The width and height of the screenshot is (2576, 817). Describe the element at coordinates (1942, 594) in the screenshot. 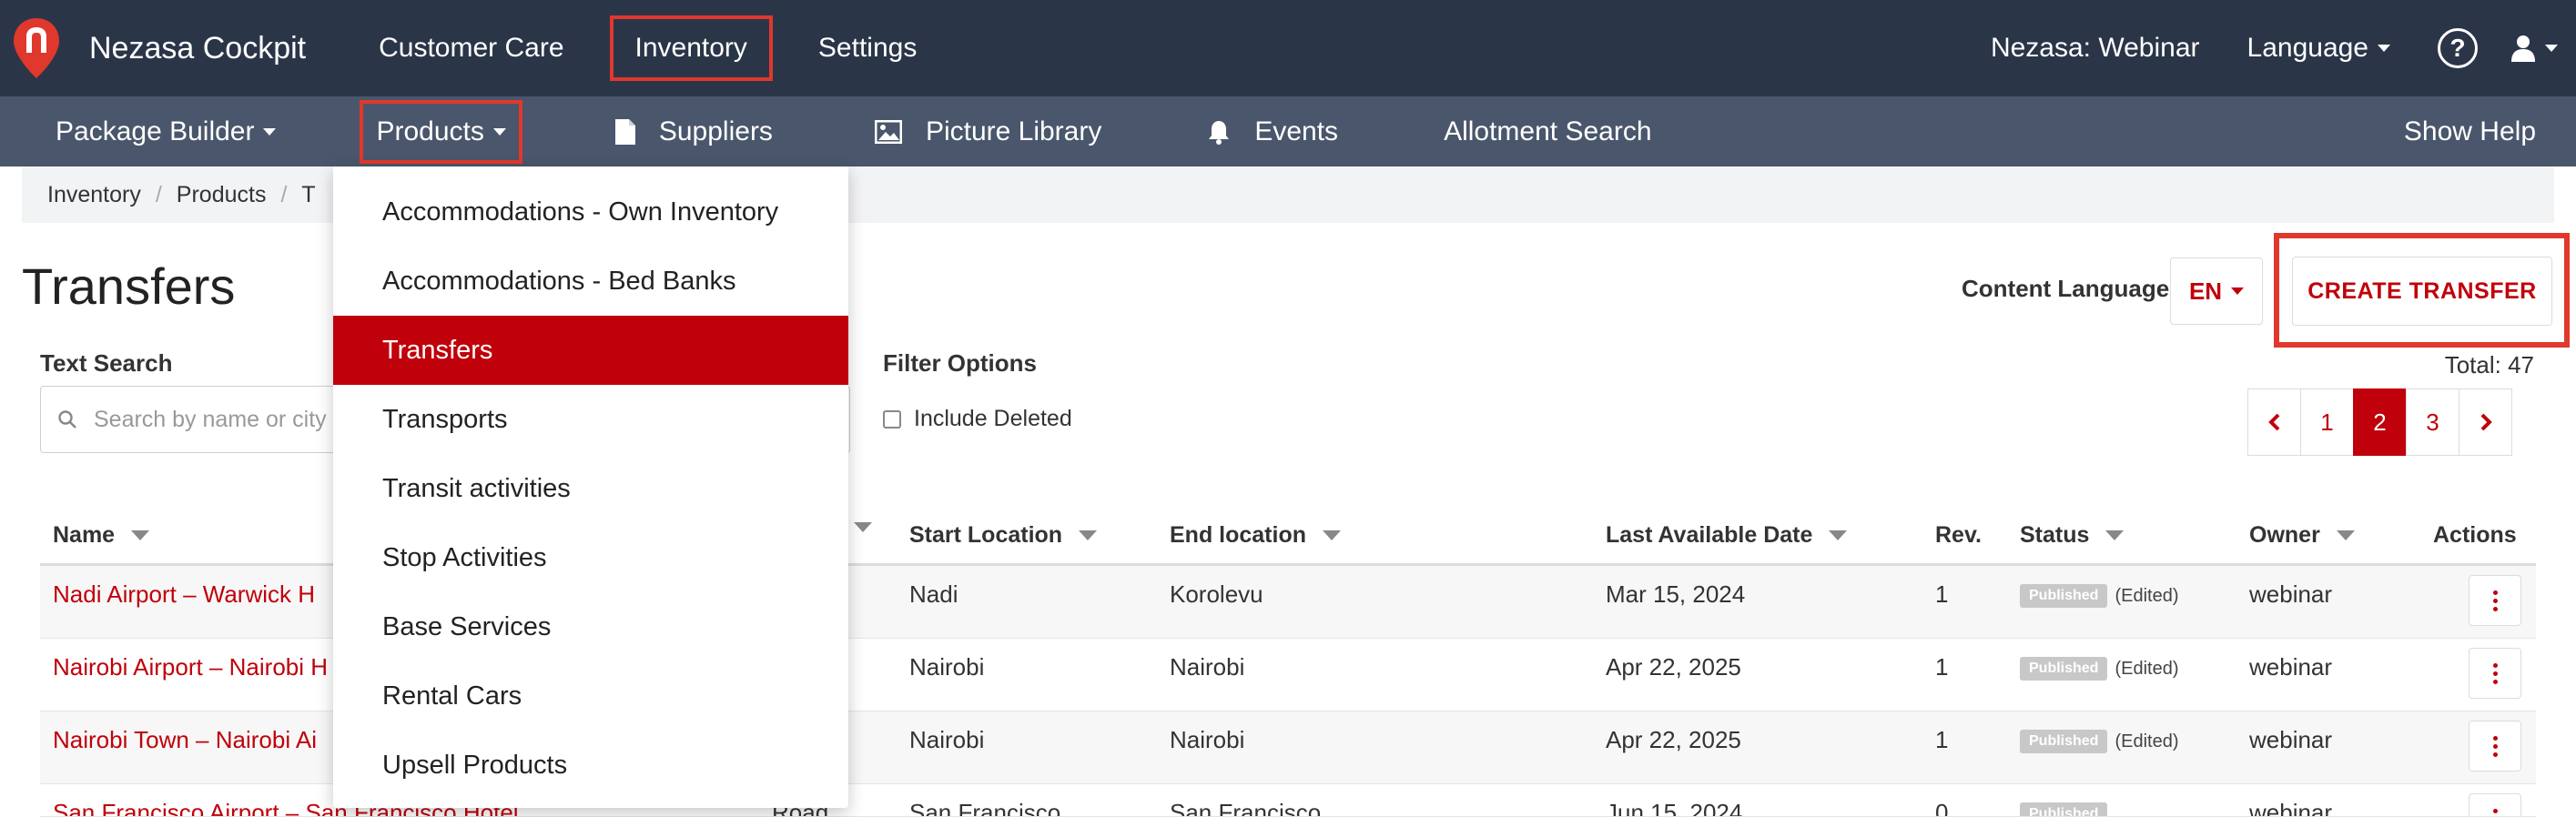

I see `revision: 1` at that location.